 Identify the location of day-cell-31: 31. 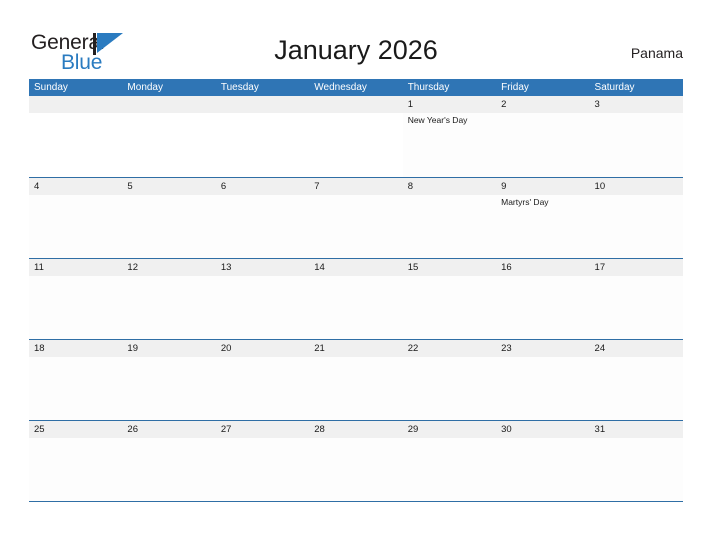
(636, 461).